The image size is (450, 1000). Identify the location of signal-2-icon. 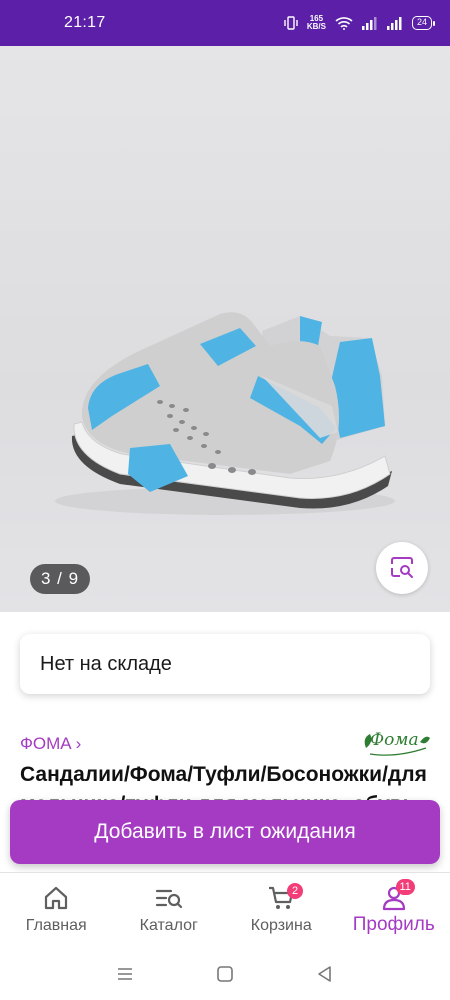
(394, 23).